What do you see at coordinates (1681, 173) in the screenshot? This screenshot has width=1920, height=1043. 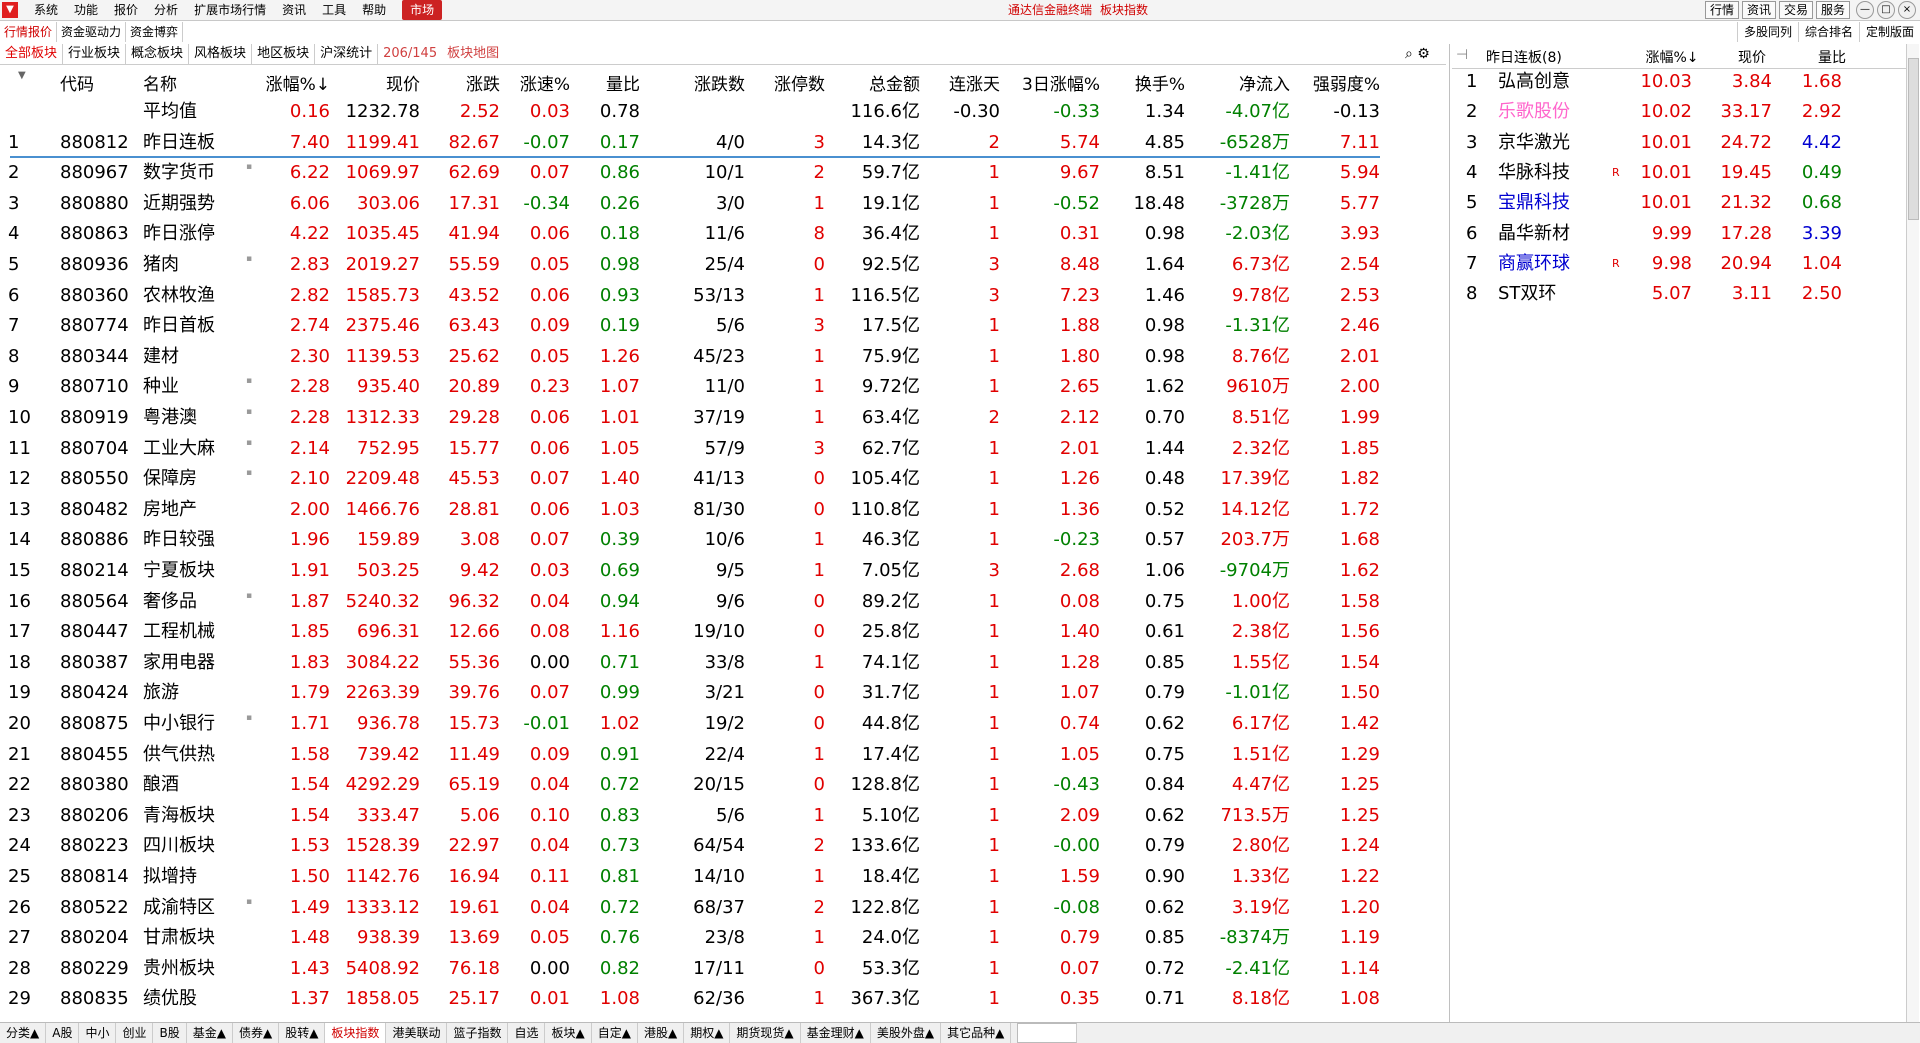 I see `stock-list-item: 4 华脉科技 R 10.01 19.45 0.49` at bounding box center [1681, 173].